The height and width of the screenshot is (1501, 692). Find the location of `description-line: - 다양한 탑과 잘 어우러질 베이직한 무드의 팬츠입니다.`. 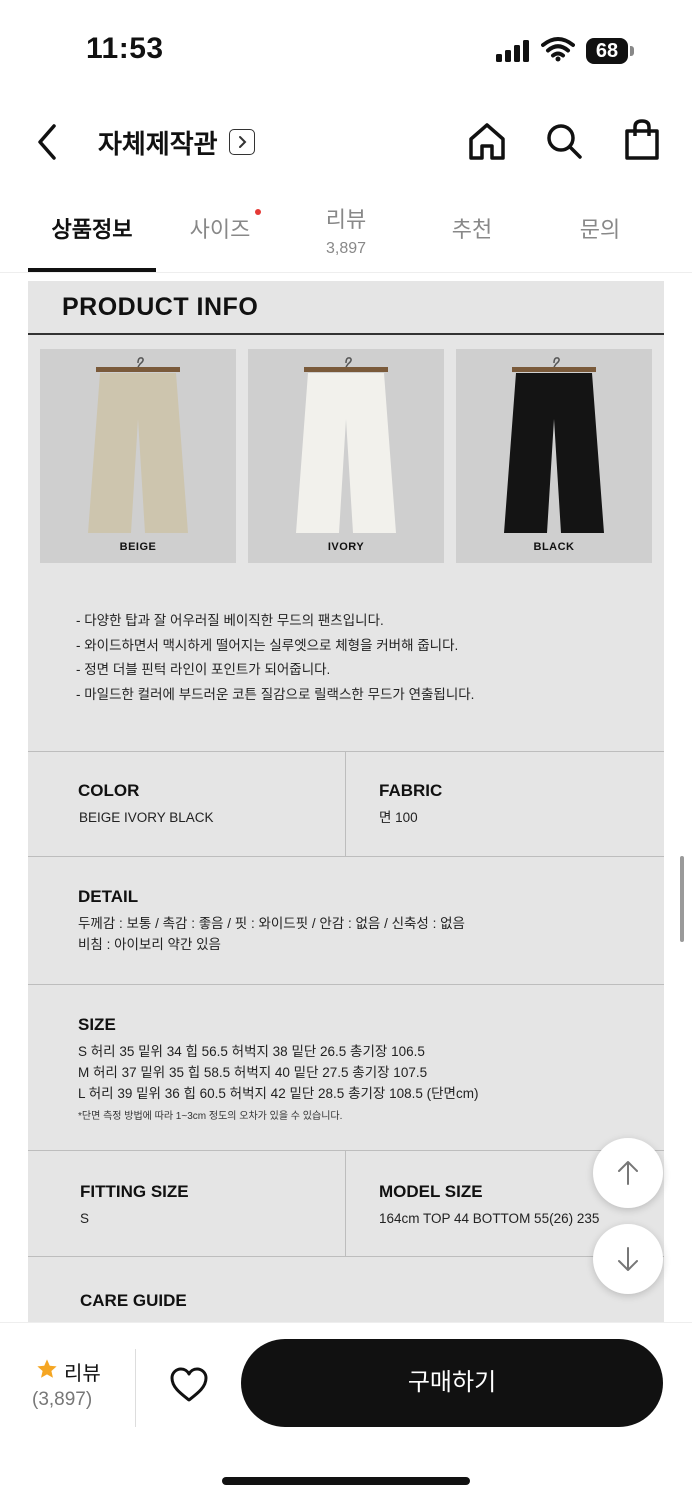

description-line: - 다양한 탑과 잘 어우러질 베이직한 무드의 팬츠입니다. is located at coordinates (230, 620).